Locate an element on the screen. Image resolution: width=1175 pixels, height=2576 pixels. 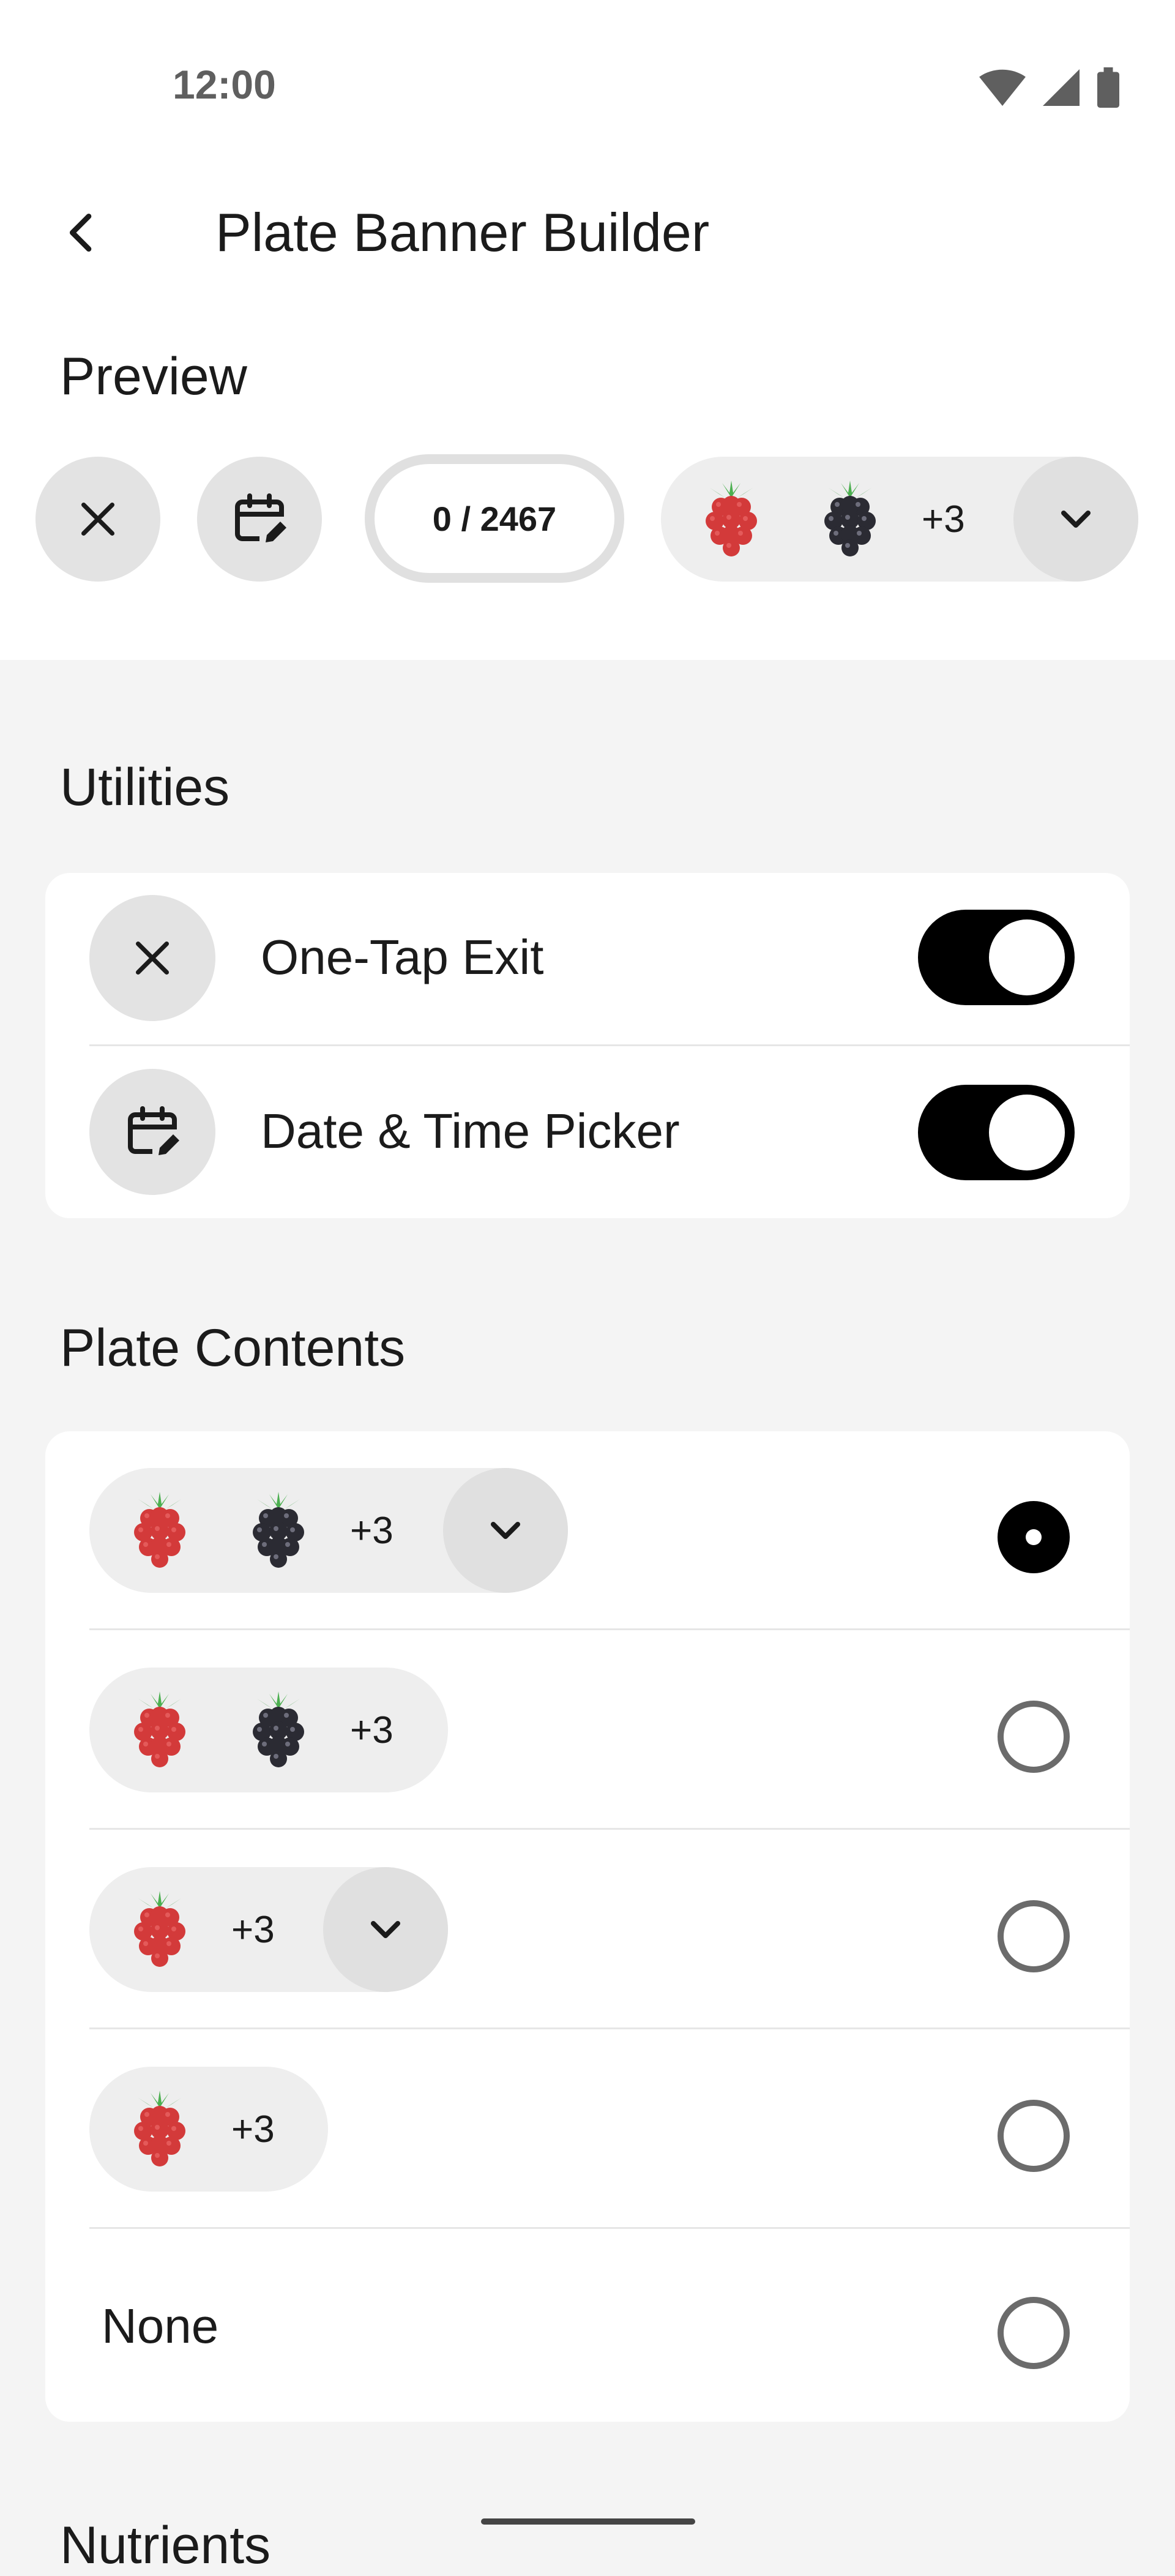
plate-option-2-radio is located at coordinates (1034, 1737).